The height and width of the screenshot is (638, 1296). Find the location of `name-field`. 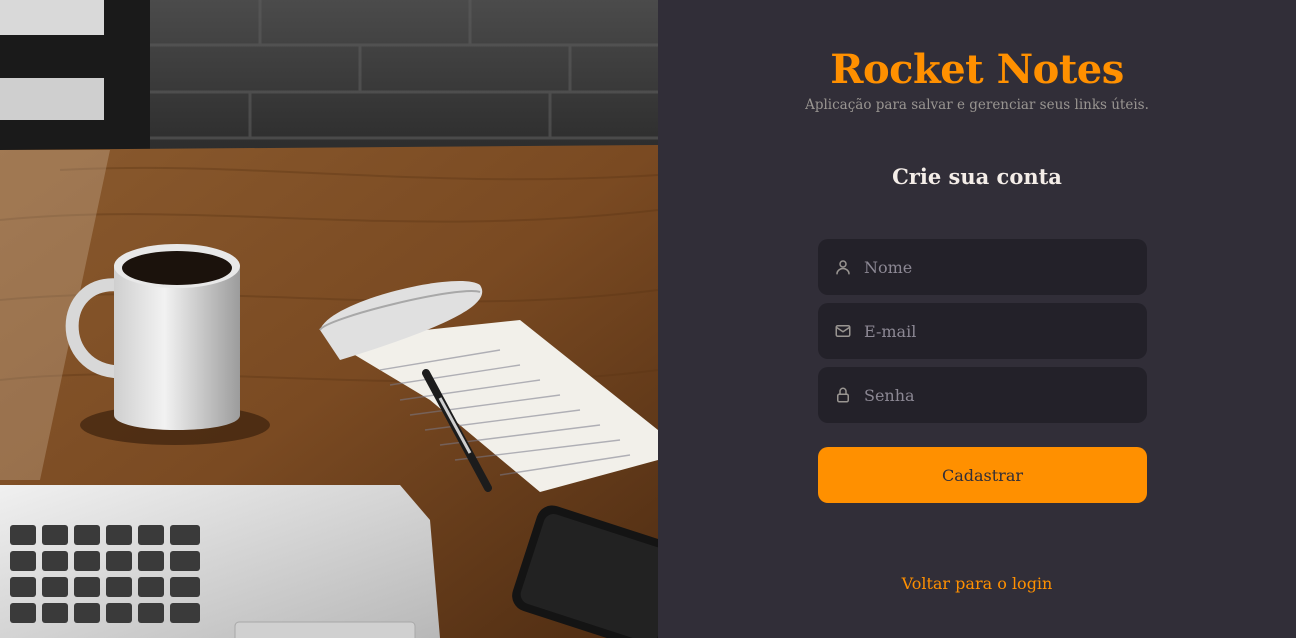

name-field is located at coordinates (982, 267).